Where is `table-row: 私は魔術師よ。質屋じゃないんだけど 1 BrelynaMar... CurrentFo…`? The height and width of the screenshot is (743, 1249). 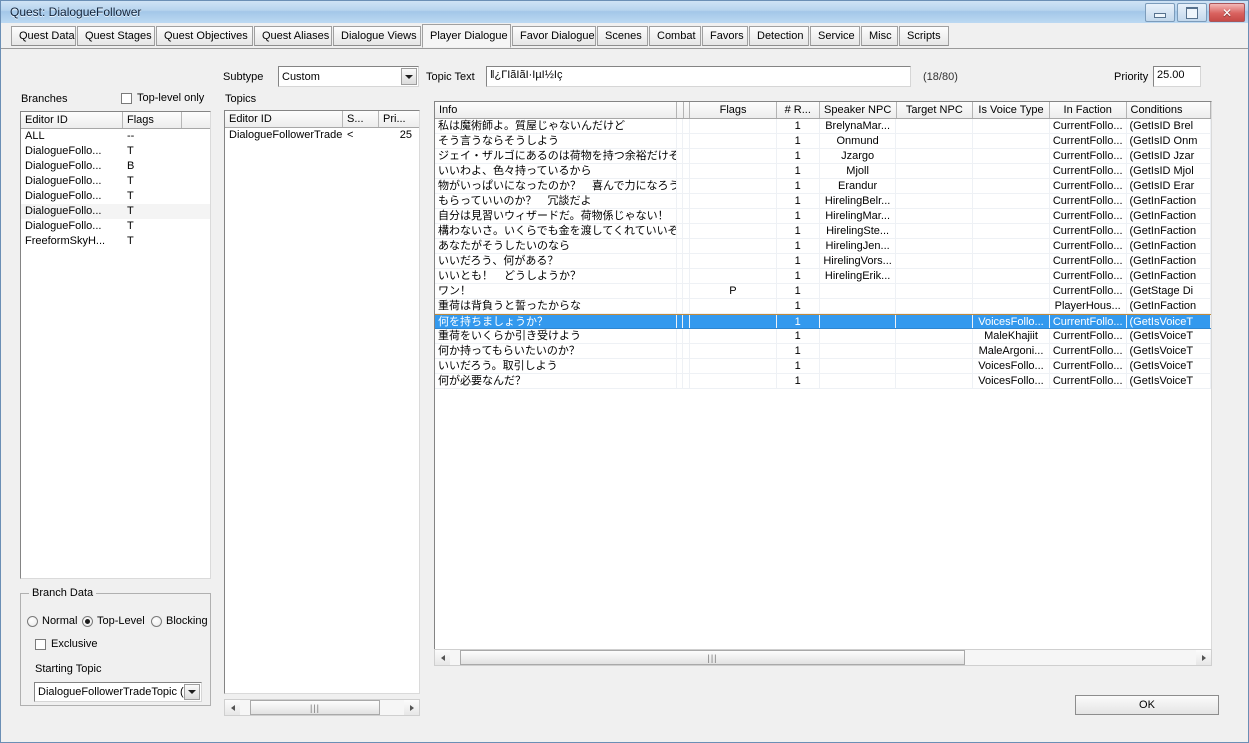 table-row: 私は魔術師よ。質屋じゃないんだけど 1 BrelynaMar... CurrentFo… is located at coordinates (823, 126).